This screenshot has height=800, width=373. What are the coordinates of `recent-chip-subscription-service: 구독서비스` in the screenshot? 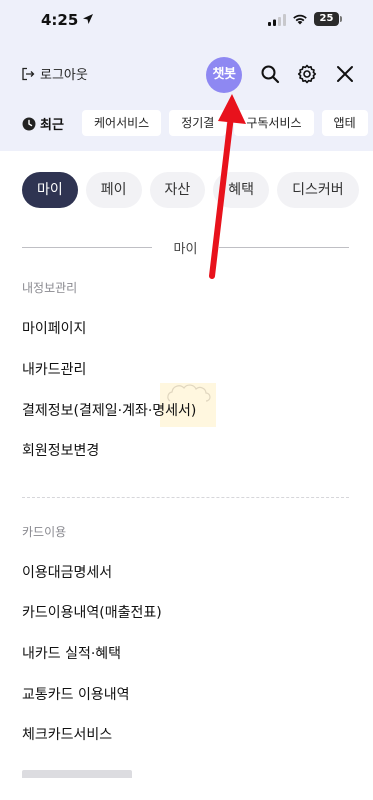 It's located at (274, 123).